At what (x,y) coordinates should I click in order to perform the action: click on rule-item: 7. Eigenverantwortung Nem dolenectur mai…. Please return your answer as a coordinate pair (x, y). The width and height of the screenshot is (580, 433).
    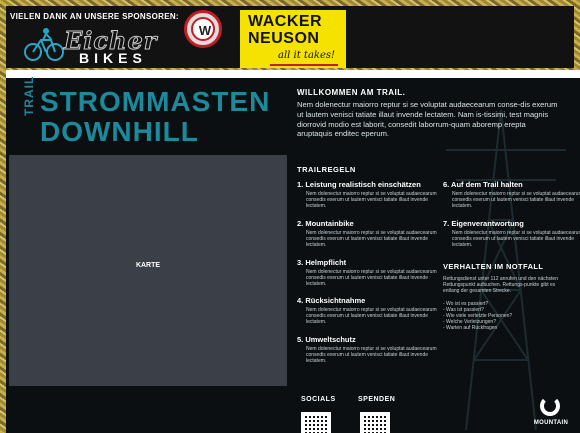
    Looking at the image, I should click on (511, 233).